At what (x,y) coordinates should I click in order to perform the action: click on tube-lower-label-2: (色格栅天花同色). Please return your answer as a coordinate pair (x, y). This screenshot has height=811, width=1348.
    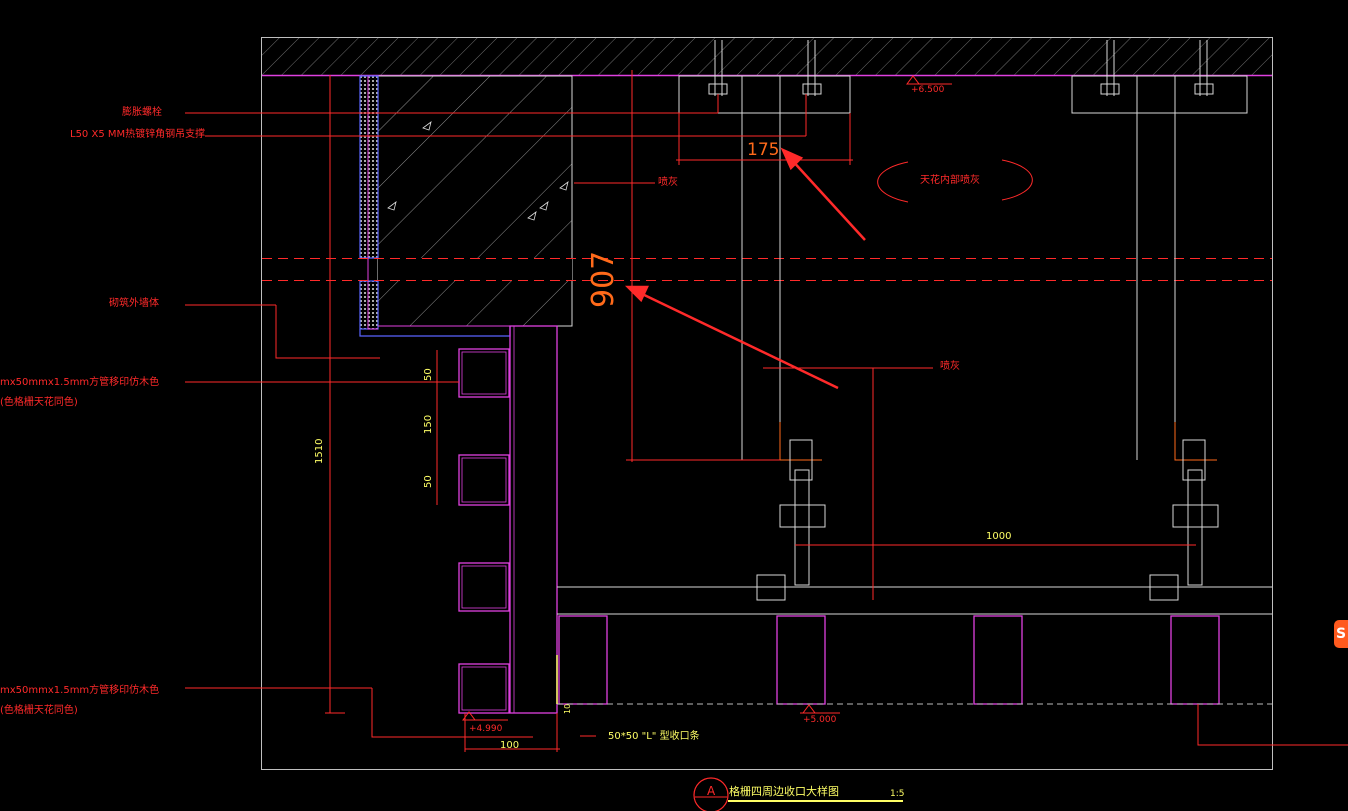
    Looking at the image, I should click on (39, 710).